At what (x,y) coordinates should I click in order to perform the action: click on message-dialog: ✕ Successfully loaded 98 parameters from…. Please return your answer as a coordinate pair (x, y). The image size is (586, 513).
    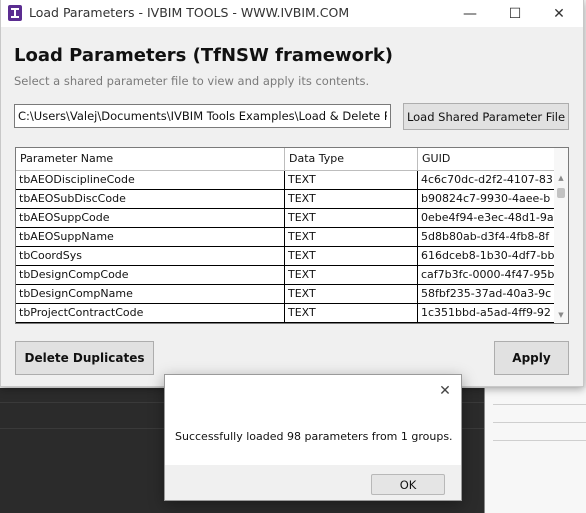
    Looking at the image, I should click on (313, 437).